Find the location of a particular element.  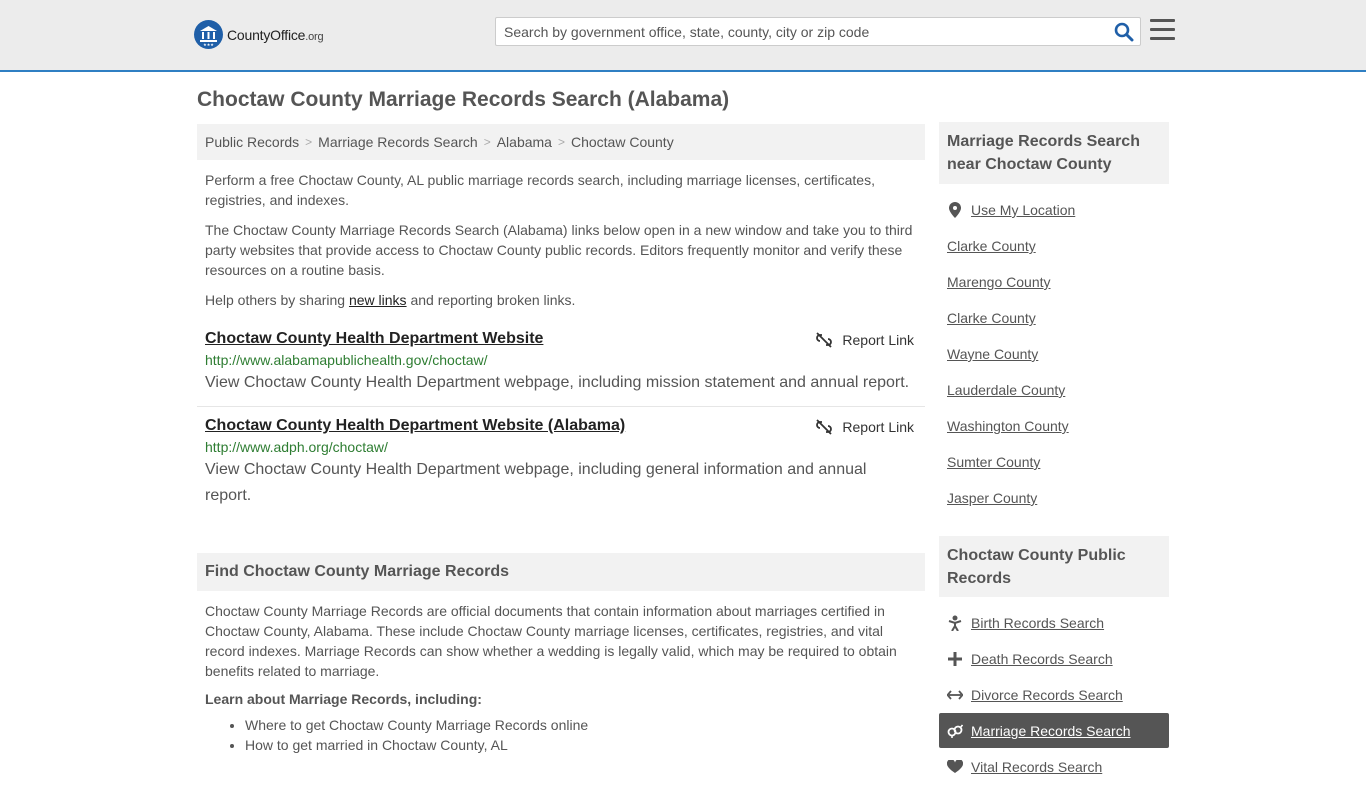

sidebar-item-birth: Birth Records Search is located at coordinates (1058, 623).